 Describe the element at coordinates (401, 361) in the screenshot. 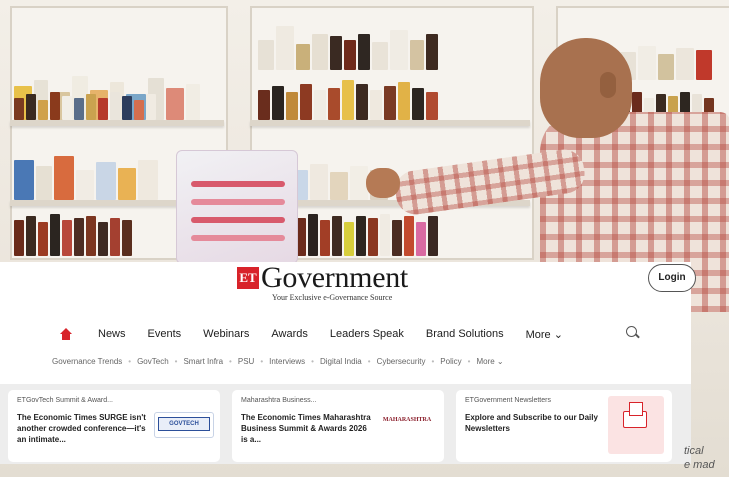

I see `subnav-item-cybersecurity: Cybersecurity` at that location.